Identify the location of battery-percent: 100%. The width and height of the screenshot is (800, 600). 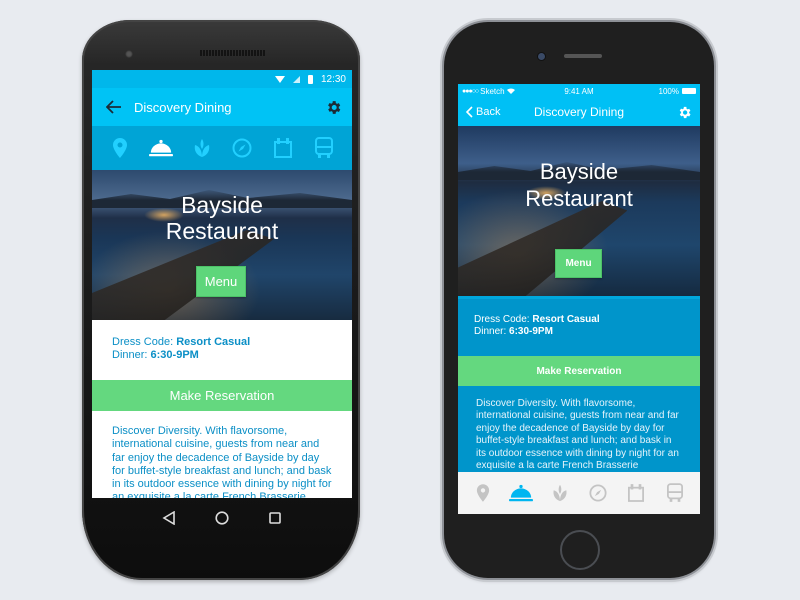
(668, 91).